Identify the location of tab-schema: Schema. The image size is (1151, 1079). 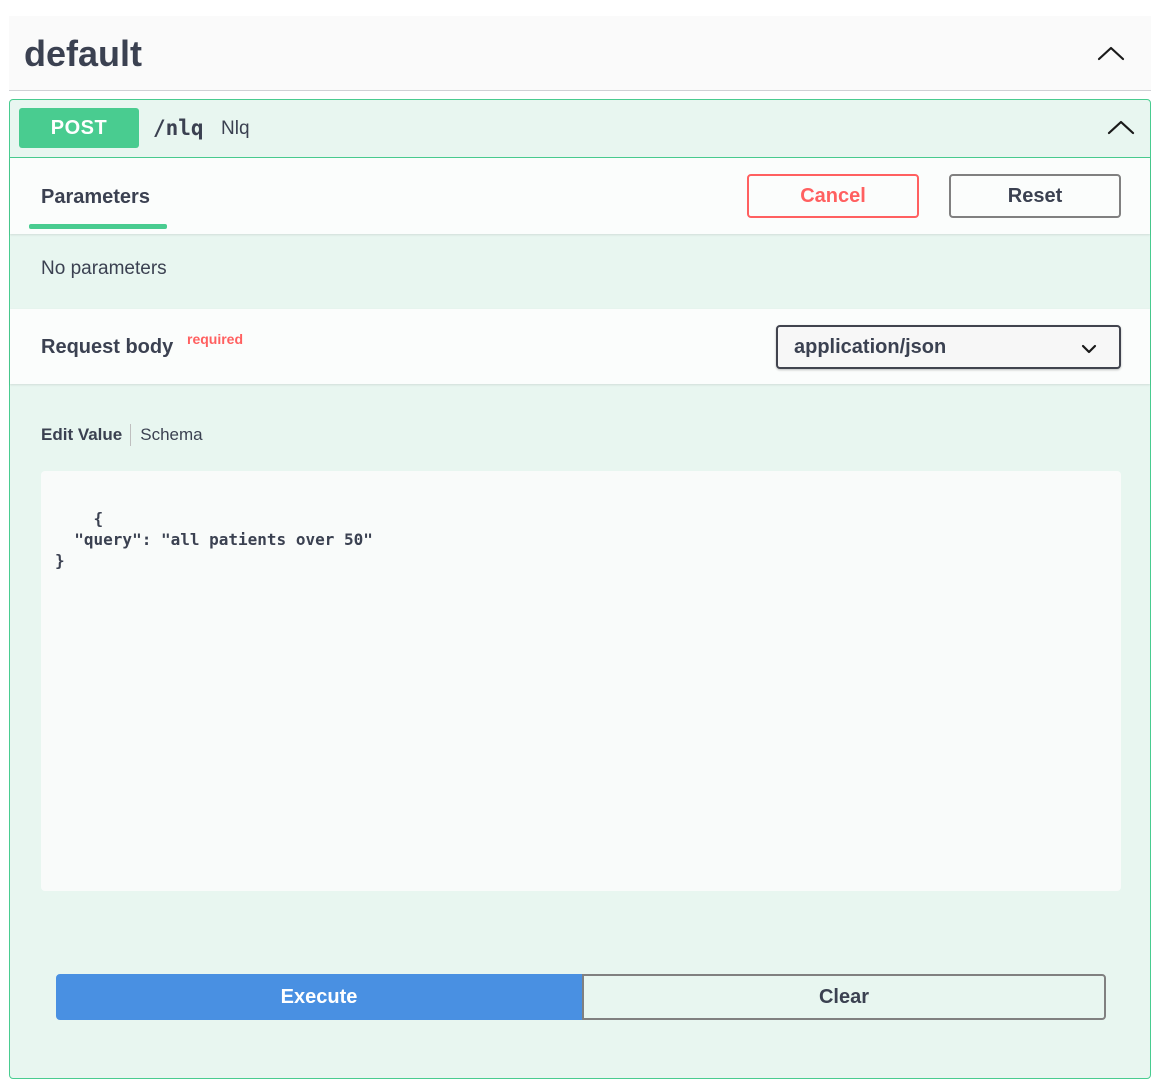
(166, 435).